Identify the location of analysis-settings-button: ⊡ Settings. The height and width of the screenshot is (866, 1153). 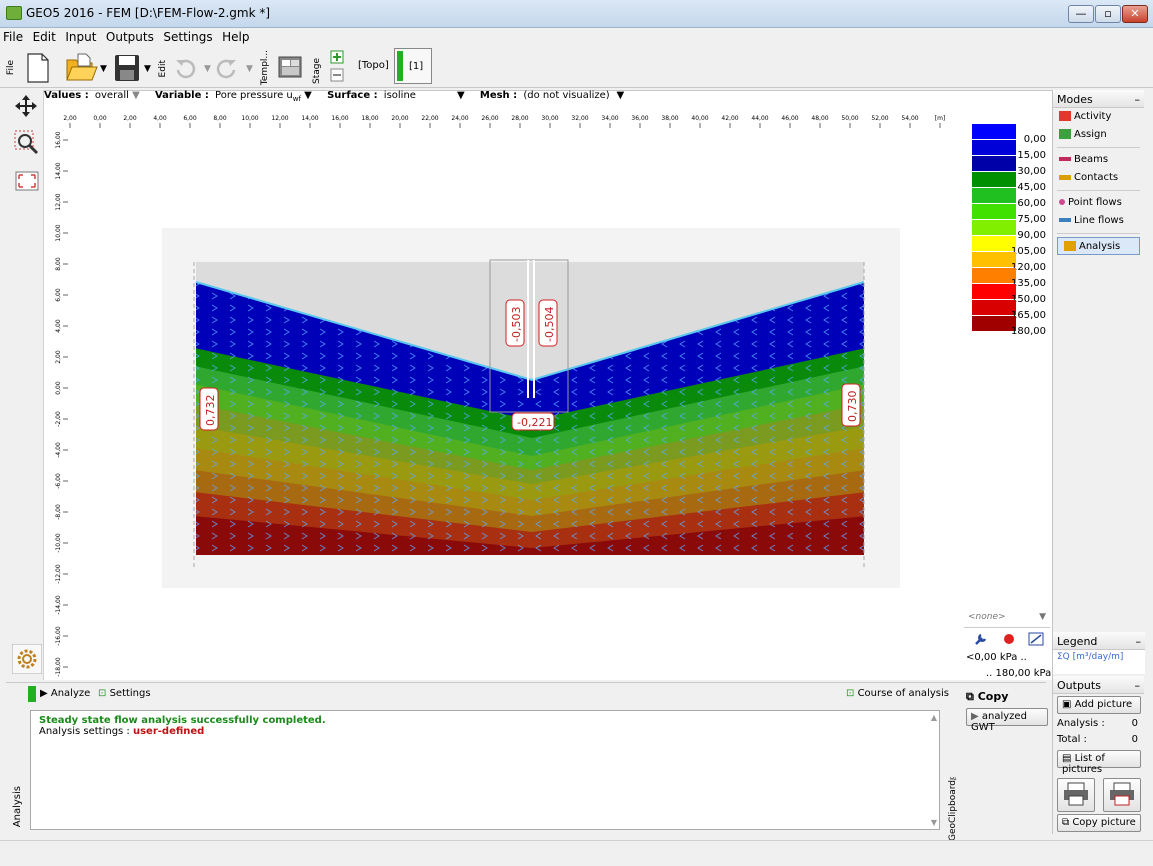
(124, 693).